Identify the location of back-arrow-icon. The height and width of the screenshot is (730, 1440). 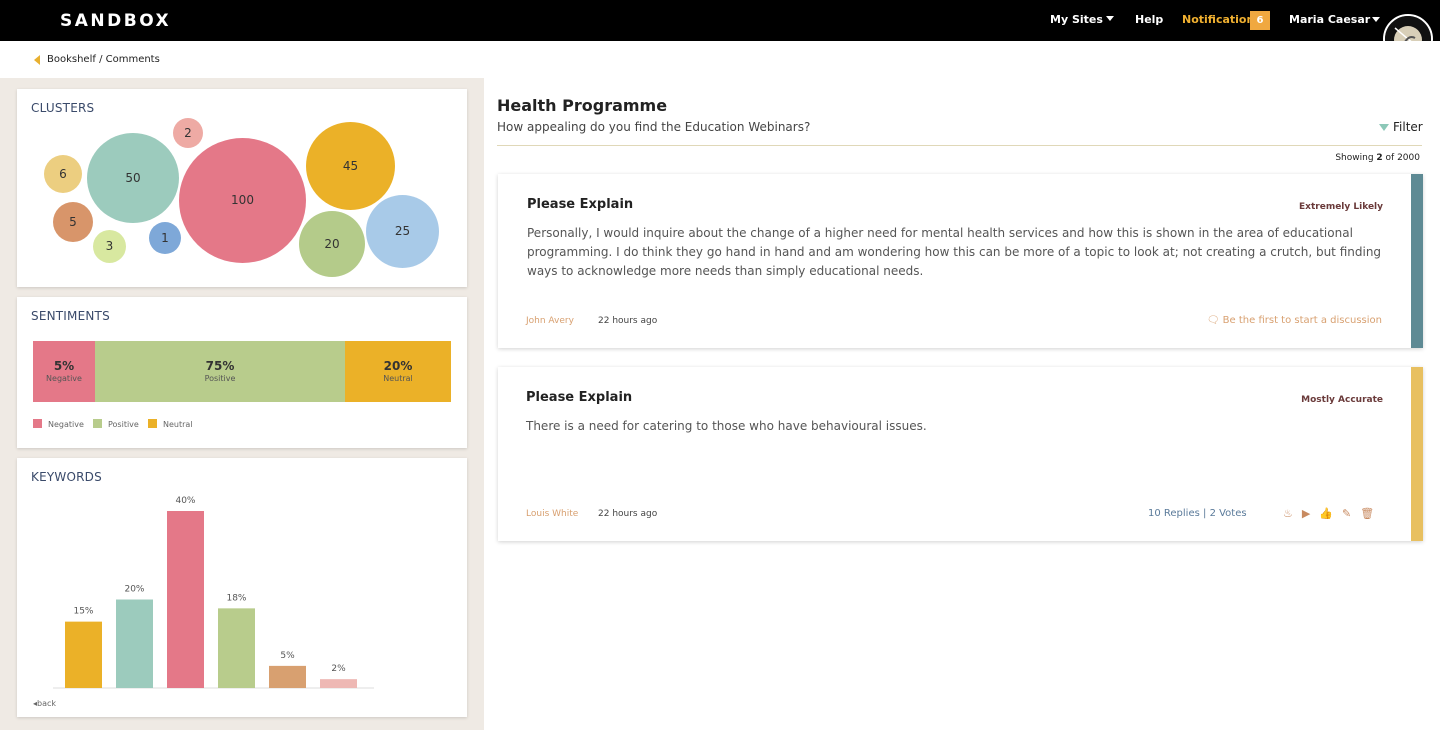
(37, 60).